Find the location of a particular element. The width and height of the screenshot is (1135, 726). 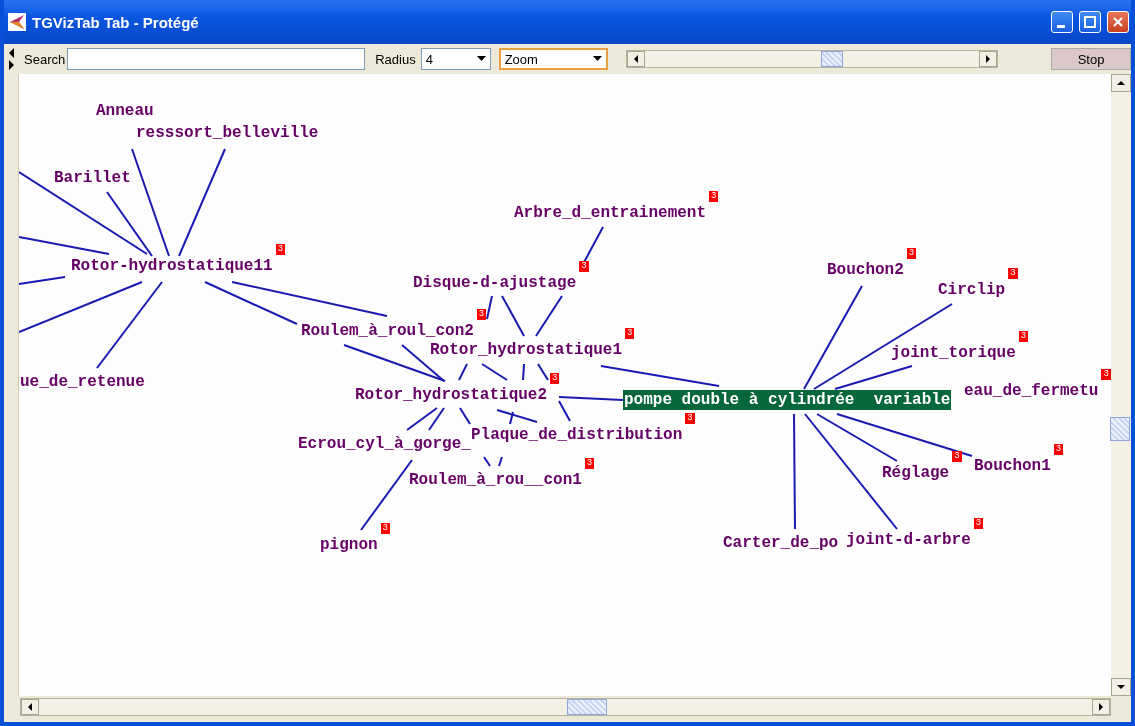

node-label: Plaque_de_distribution is located at coordinates (577, 435).